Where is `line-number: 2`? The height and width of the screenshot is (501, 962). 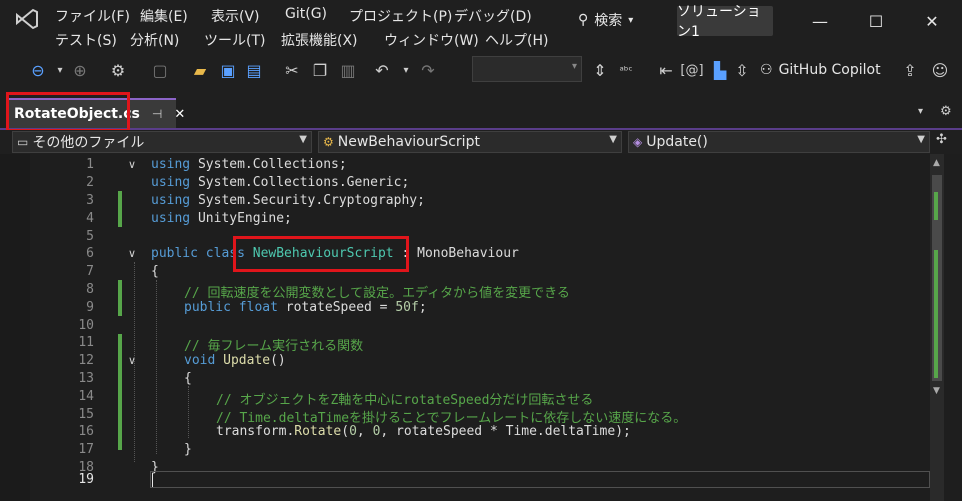 line-number: 2 is located at coordinates (90, 182).